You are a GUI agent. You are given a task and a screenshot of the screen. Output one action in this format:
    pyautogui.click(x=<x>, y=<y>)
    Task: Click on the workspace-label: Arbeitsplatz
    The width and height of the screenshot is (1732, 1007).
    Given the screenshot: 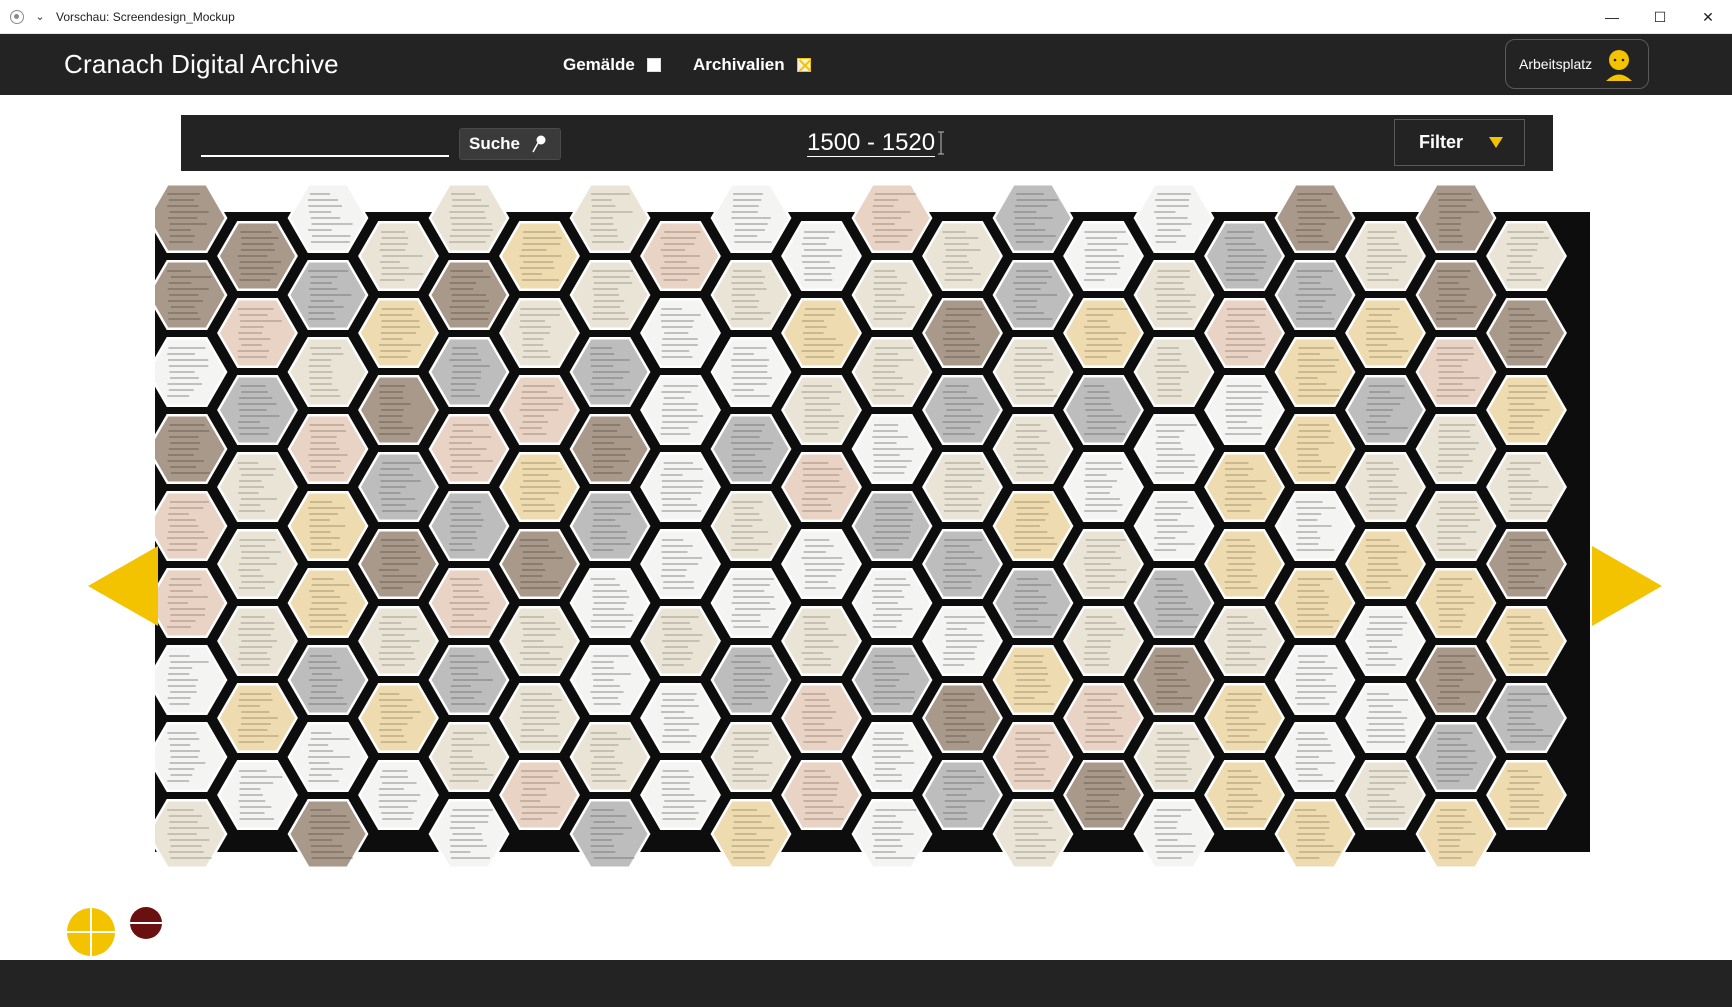 What is the action you would take?
    pyautogui.click(x=1556, y=64)
    